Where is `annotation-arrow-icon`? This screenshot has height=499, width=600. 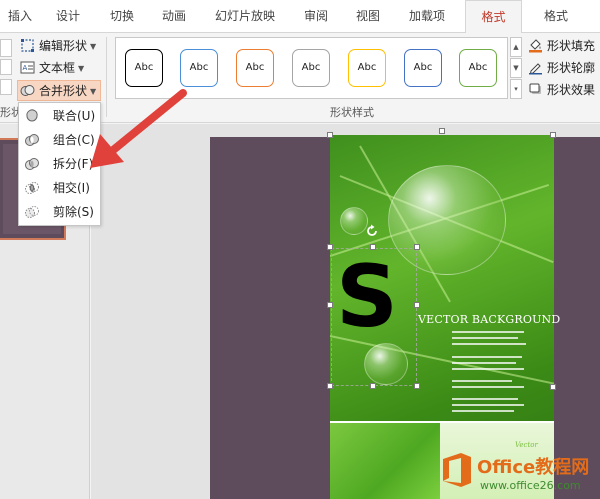
annotation-arrow-icon is located at coordinates (138, 128).